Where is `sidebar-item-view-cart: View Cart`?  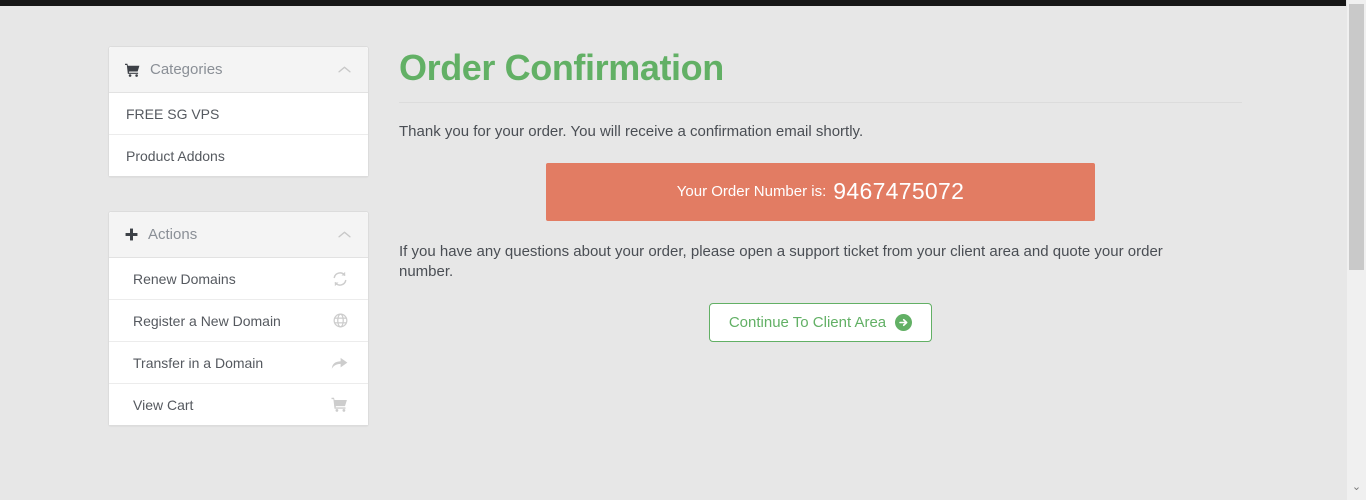
sidebar-item-view-cart: View Cart is located at coordinates (238, 404).